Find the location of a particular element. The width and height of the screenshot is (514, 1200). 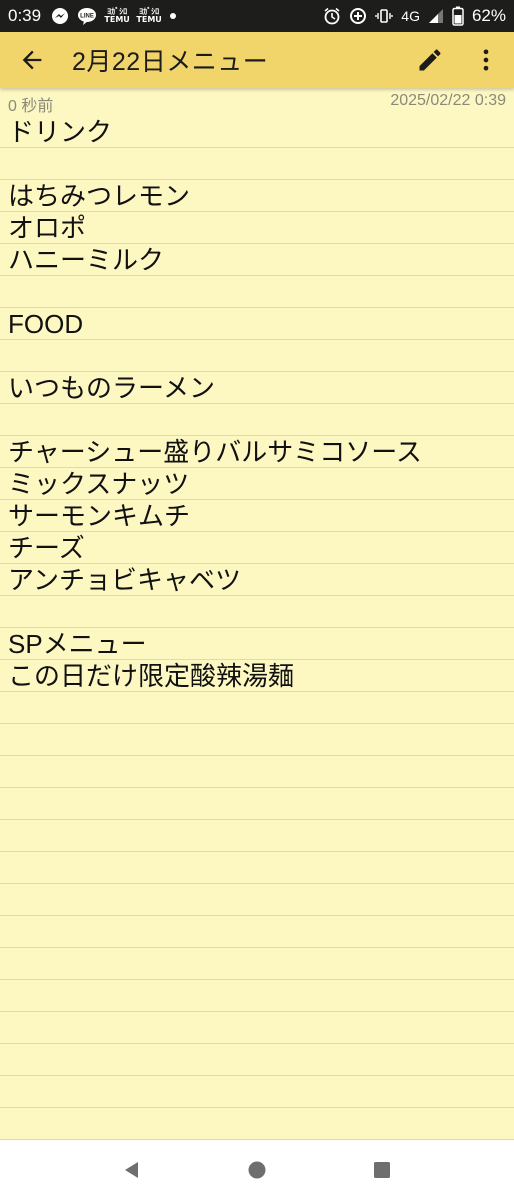

data-saver-icon is located at coordinates (358, 16).